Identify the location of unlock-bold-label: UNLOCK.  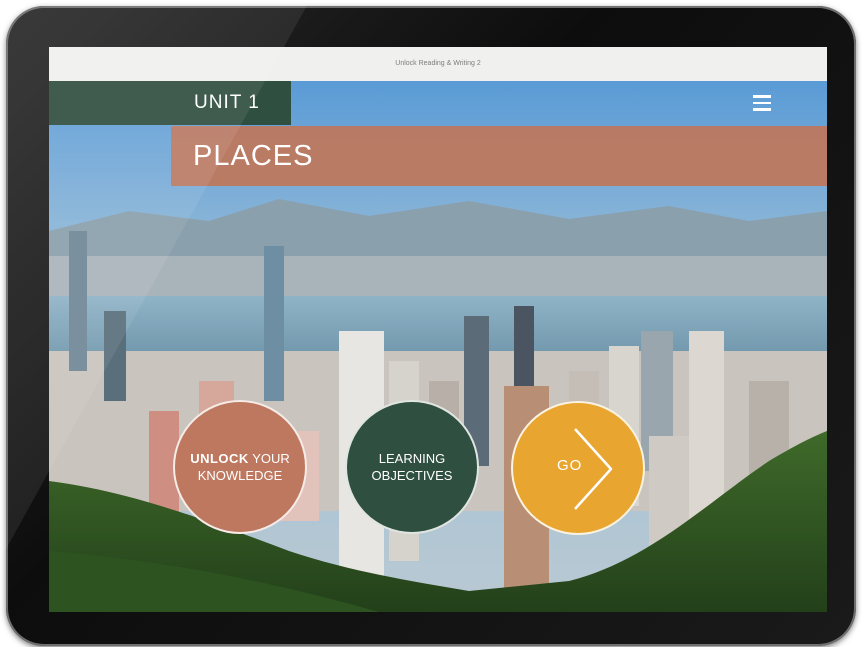
(219, 458).